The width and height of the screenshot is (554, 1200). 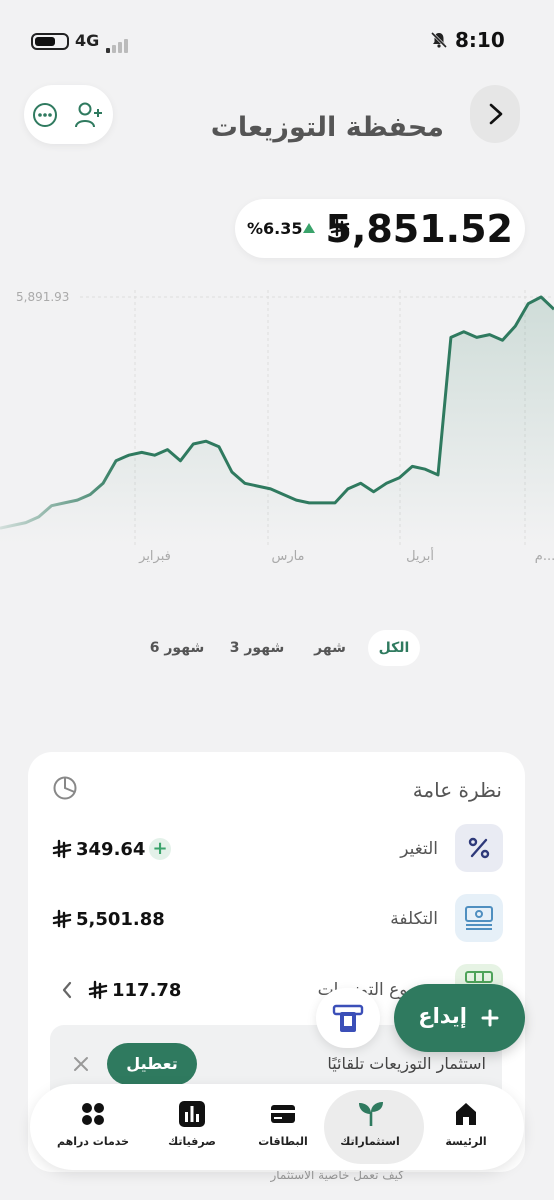 What do you see at coordinates (118, 43) in the screenshot?
I see `signal-icon` at bounding box center [118, 43].